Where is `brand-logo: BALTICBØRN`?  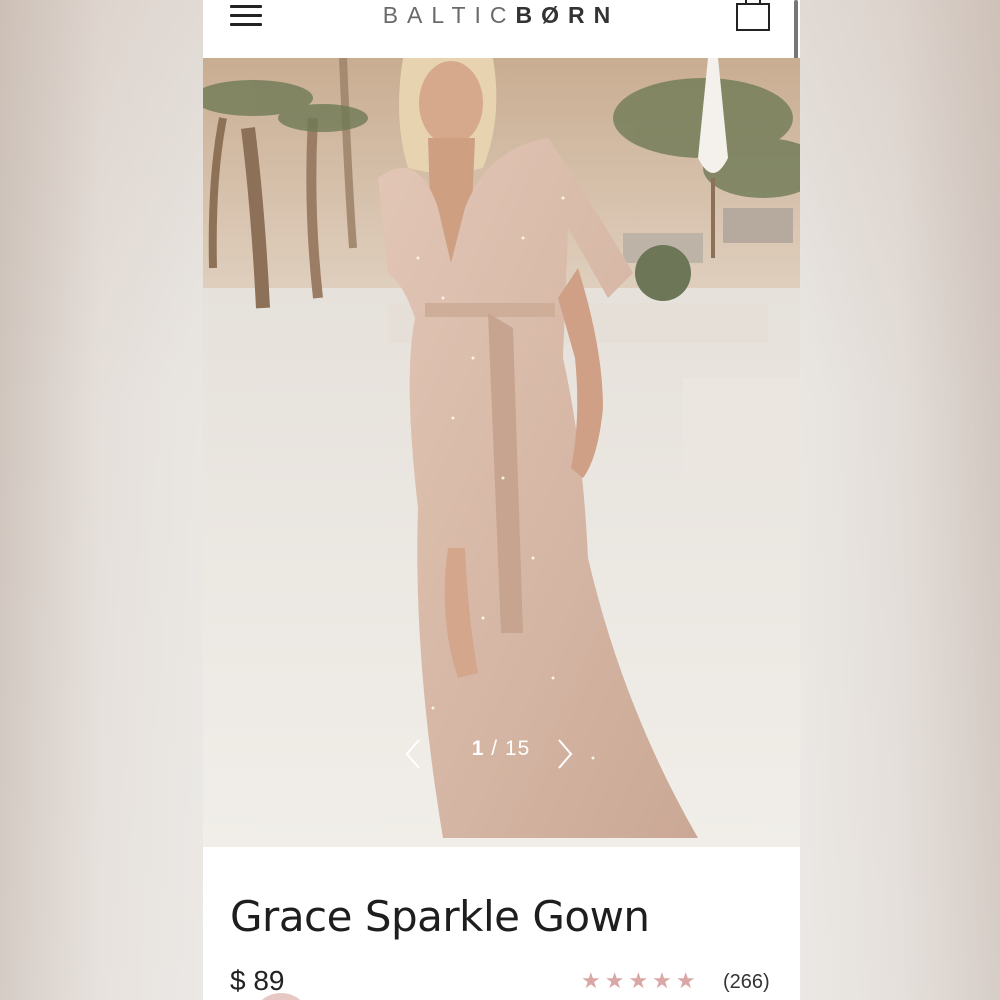
brand-logo: BALTICBØRN is located at coordinates (501, 15).